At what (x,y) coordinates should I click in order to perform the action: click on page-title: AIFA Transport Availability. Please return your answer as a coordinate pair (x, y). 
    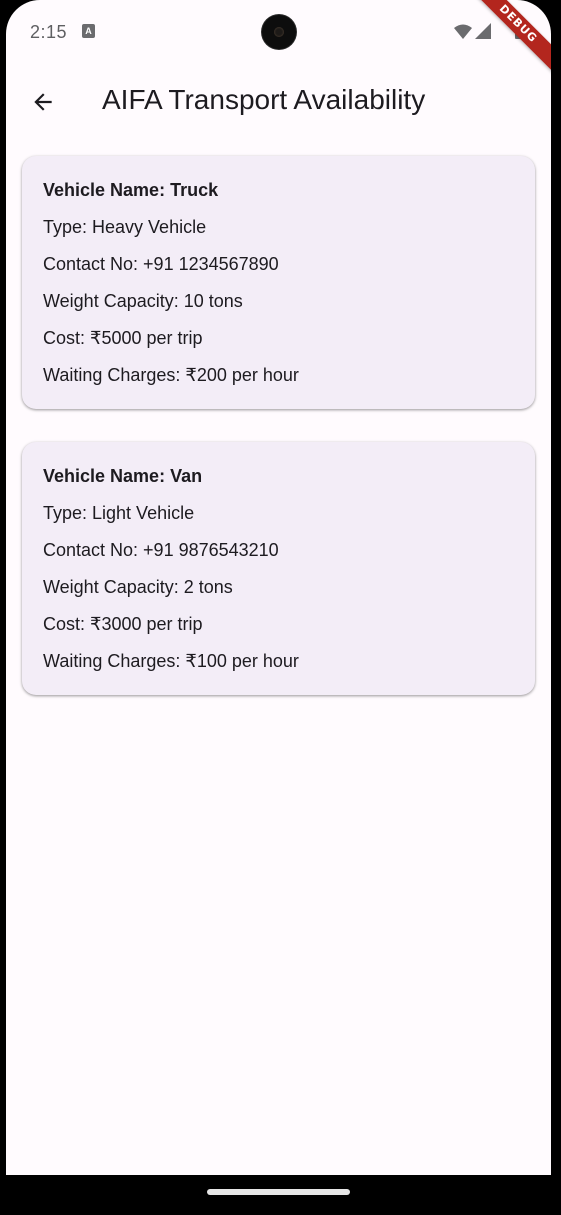
    Looking at the image, I should click on (264, 99).